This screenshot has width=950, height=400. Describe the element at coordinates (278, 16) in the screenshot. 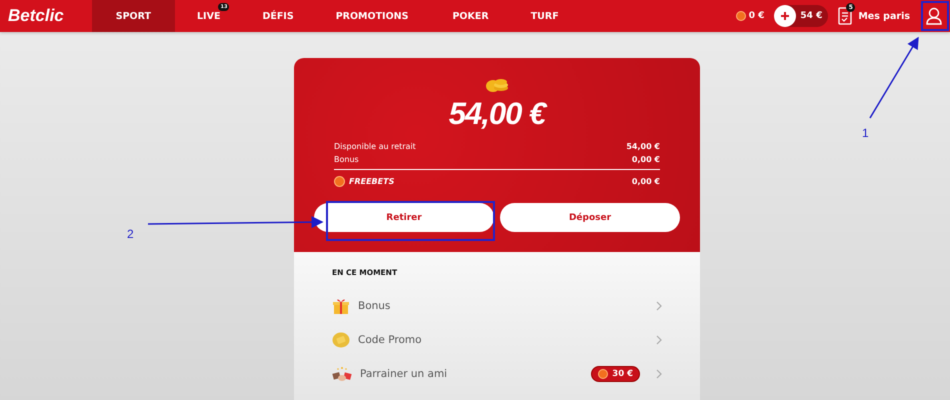

I see `nav-tab: DÉFIS` at that location.